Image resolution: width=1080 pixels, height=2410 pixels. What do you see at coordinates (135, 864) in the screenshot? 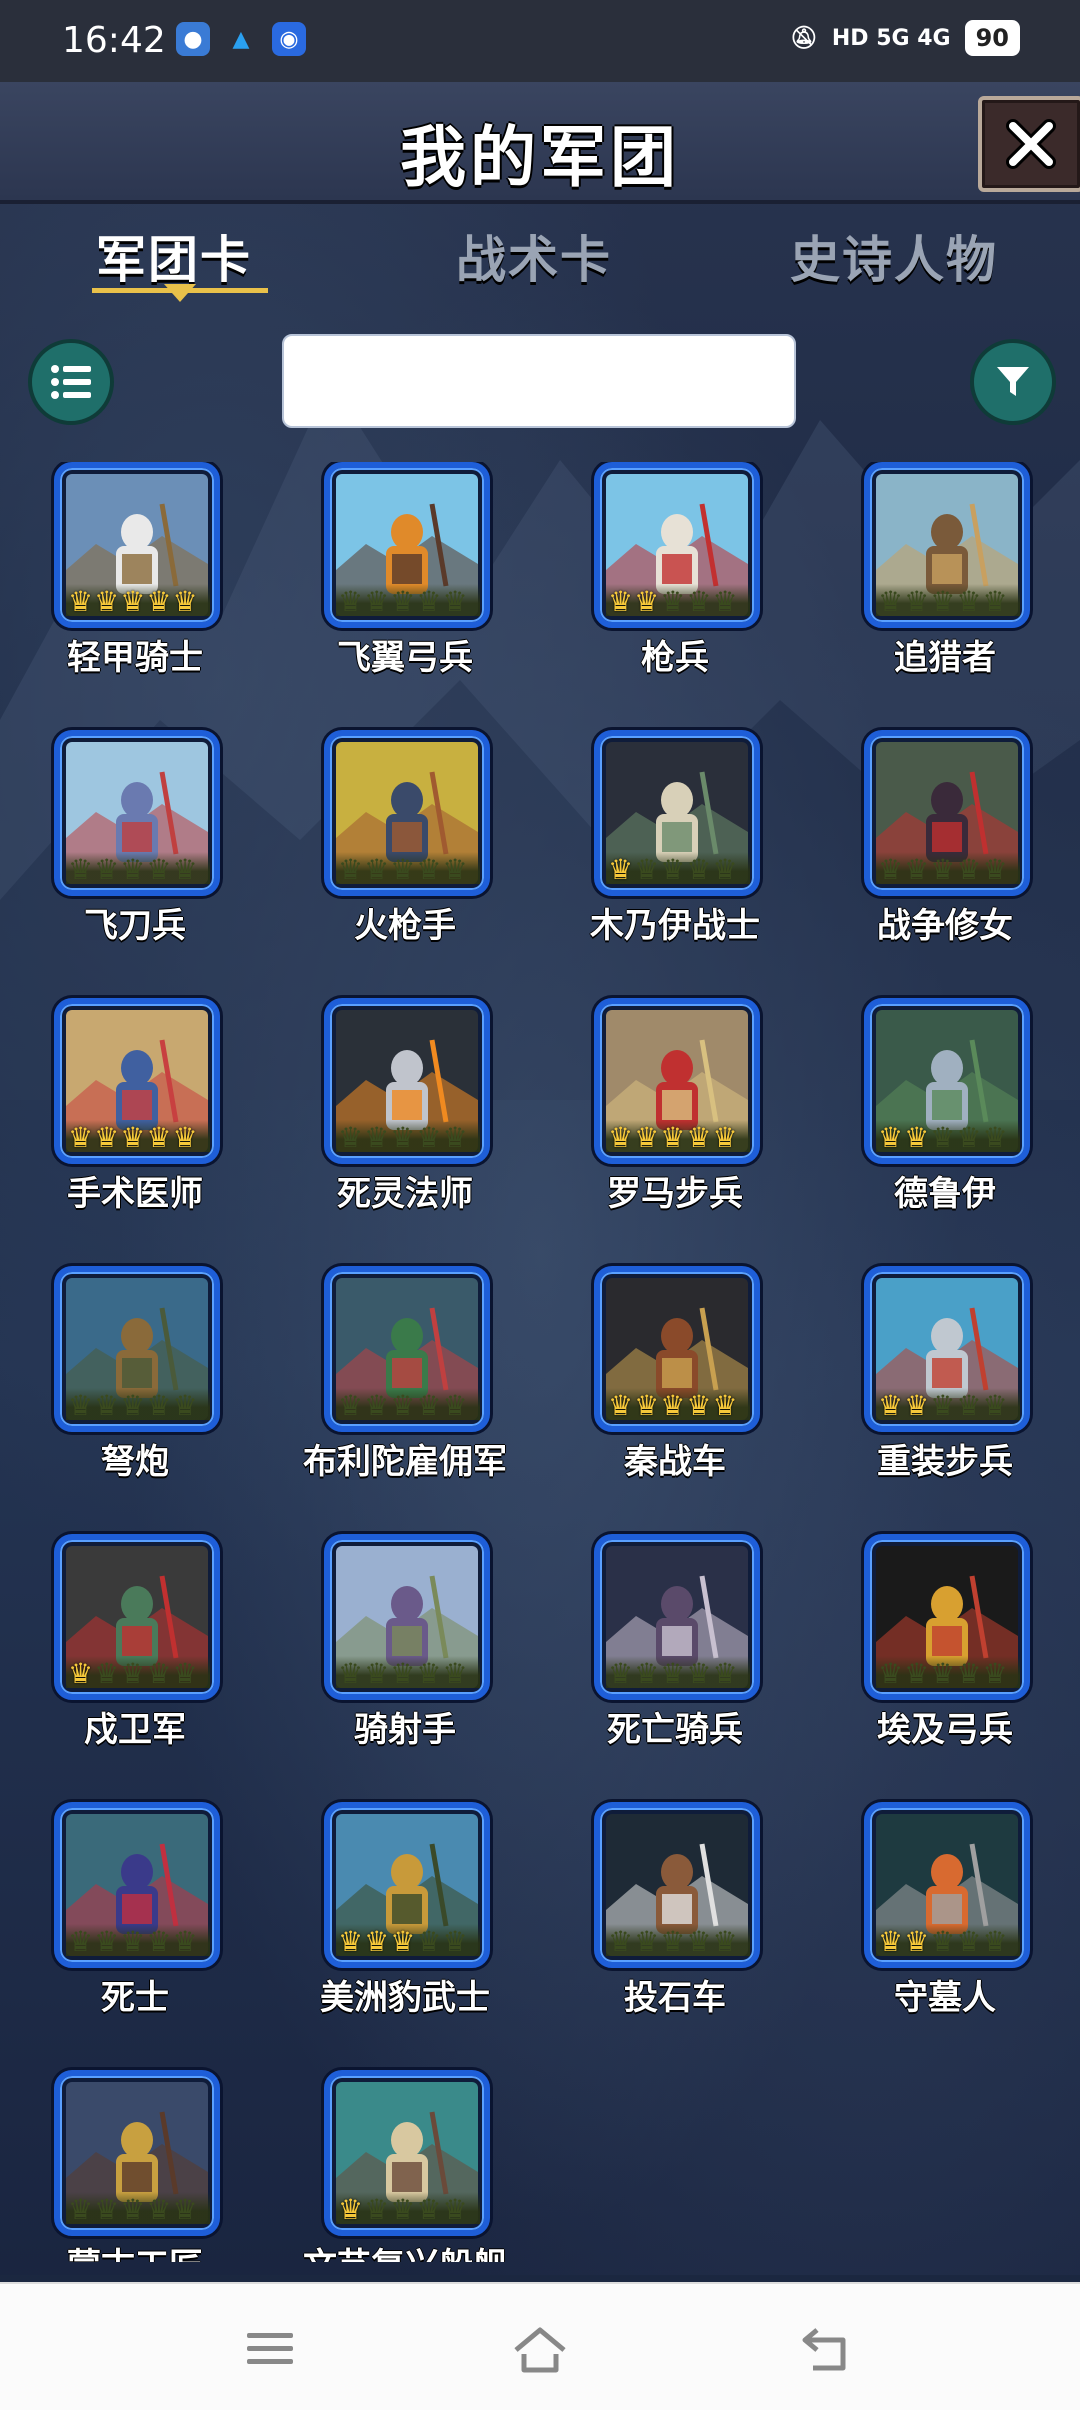
I see `unit-card: ♛ ♛ ♛ ♛ ♛ 飞刀兵` at bounding box center [135, 864].